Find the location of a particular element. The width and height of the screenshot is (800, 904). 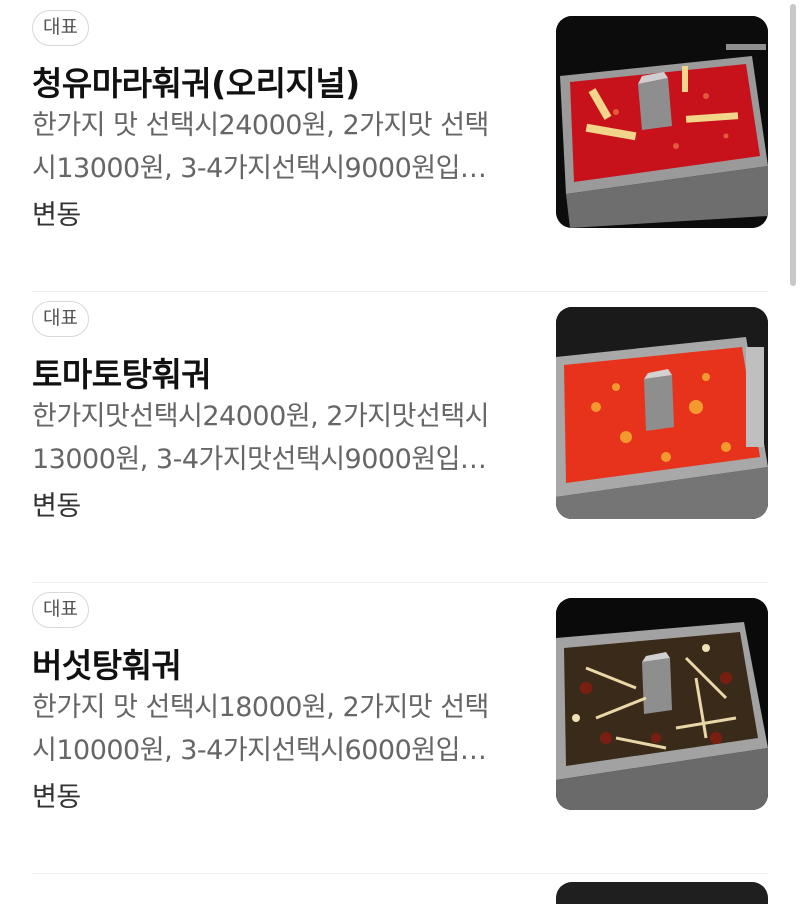

hotpot-tomato-broth-photo is located at coordinates (662, 413).